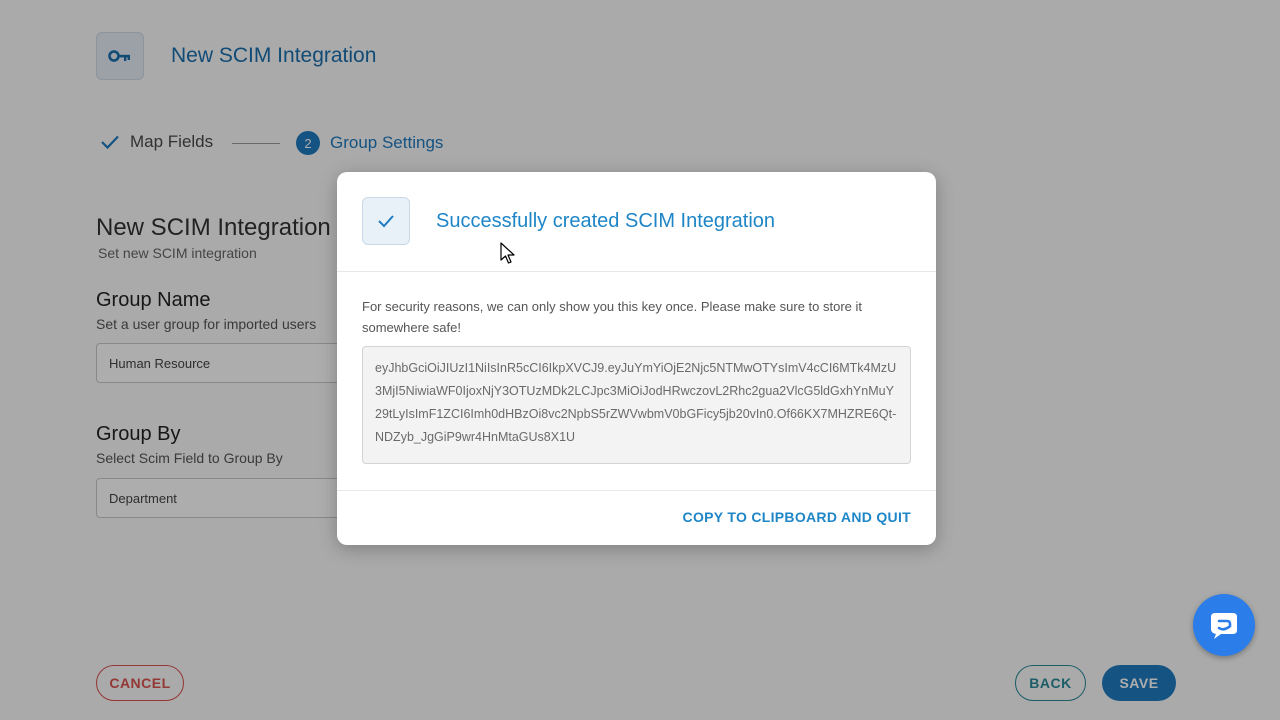 Image resolution: width=1280 pixels, height=720 pixels. I want to click on chat-button, so click(1224, 625).